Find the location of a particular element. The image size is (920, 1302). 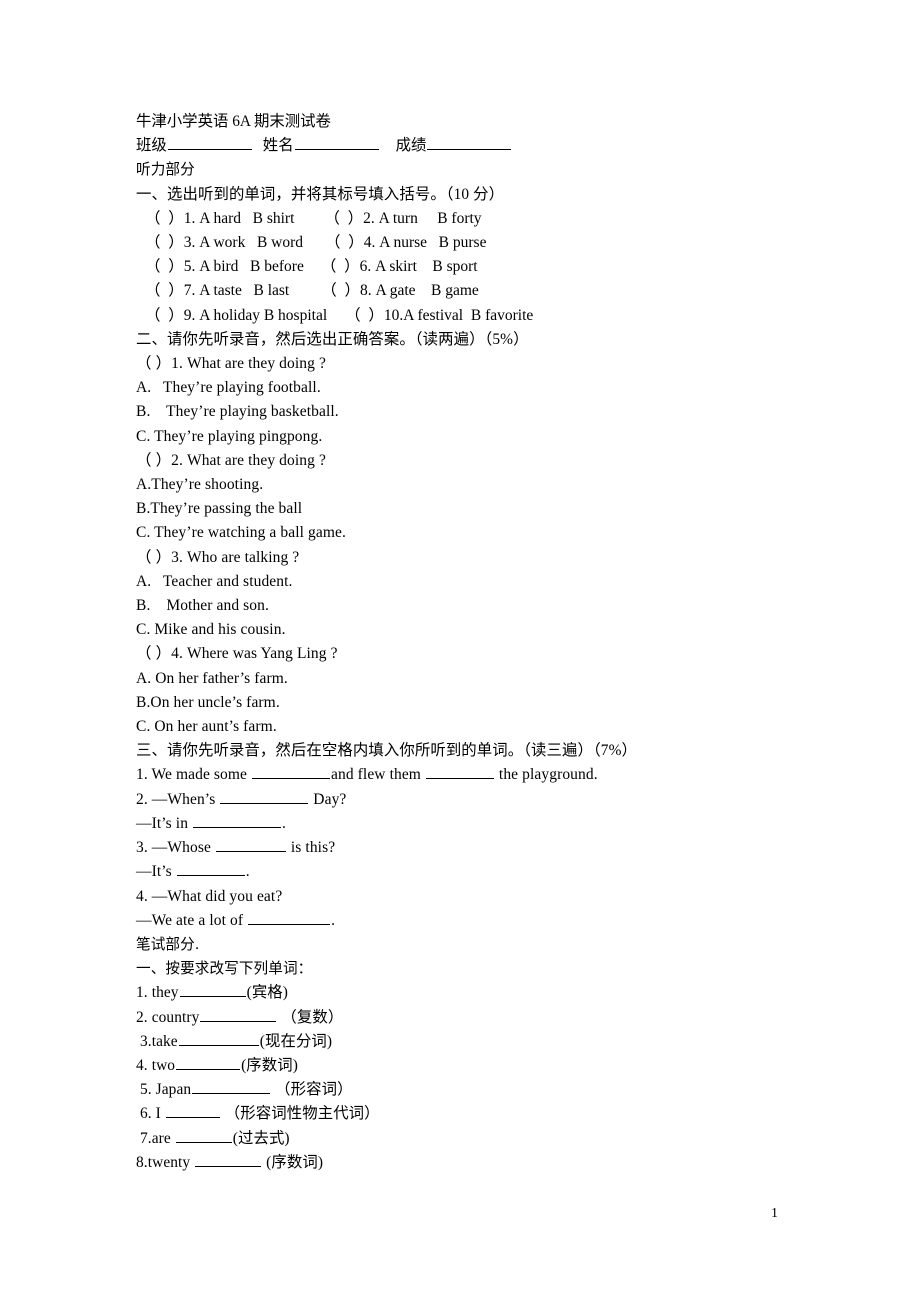

fill-blank-text: the playground. is located at coordinates (546, 775).